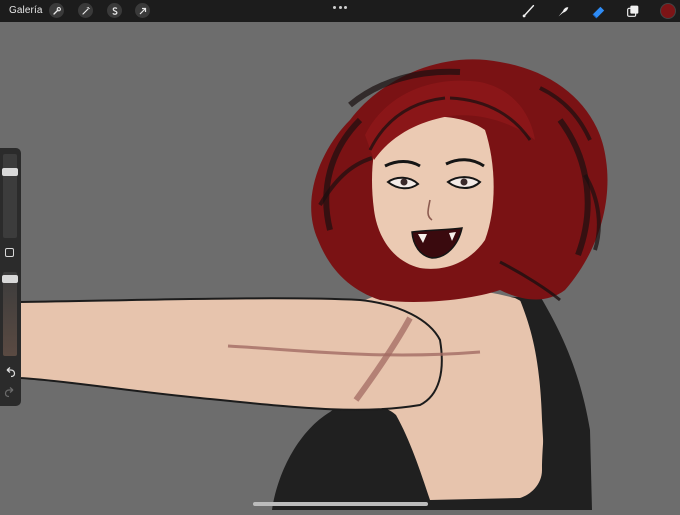 The height and width of the screenshot is (515, 680). Describe the element at coordinates (10, 196) in the screenshot. I see `brush-size-slider` at that location.